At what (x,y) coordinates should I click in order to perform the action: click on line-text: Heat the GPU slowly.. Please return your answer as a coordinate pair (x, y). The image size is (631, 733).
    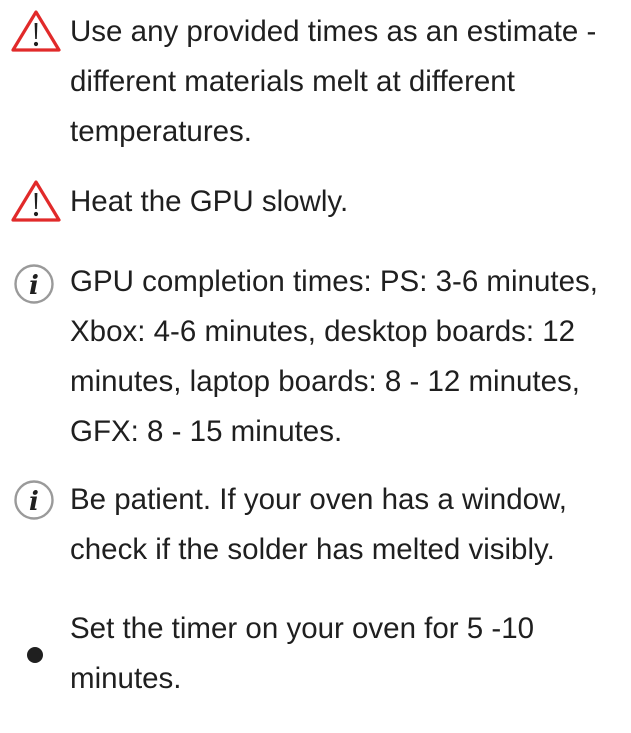
    Looking at the image, I should click on (209, 201).